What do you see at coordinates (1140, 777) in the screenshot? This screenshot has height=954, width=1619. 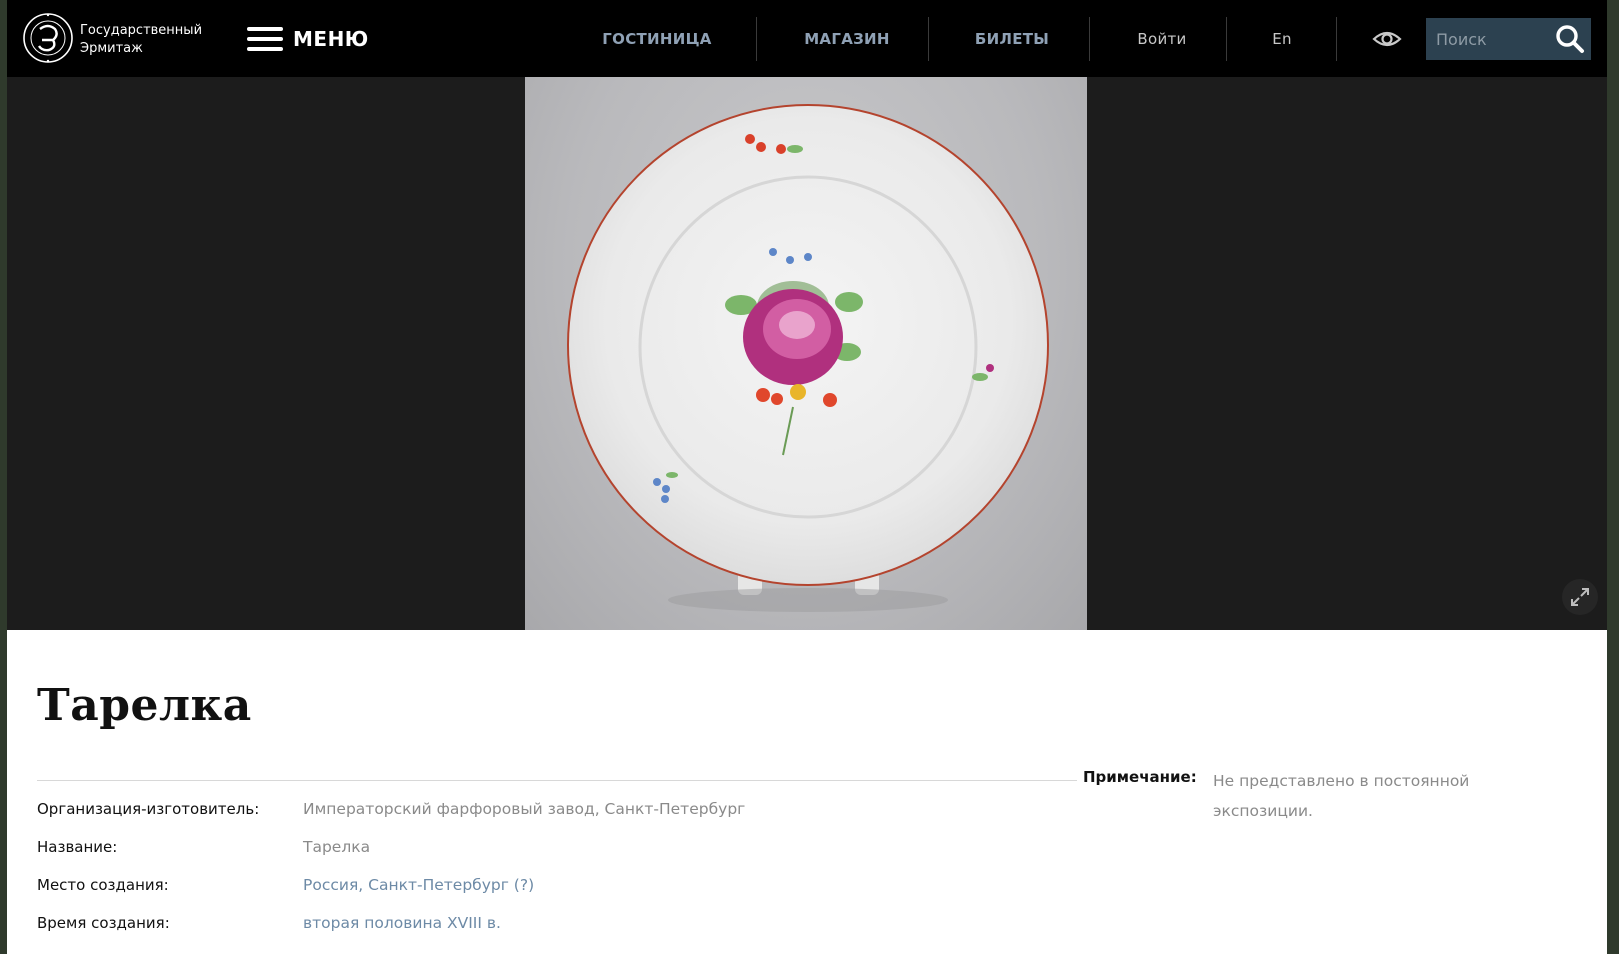 I see `note-label: Примечание:` at bounding box center [1140, 777].